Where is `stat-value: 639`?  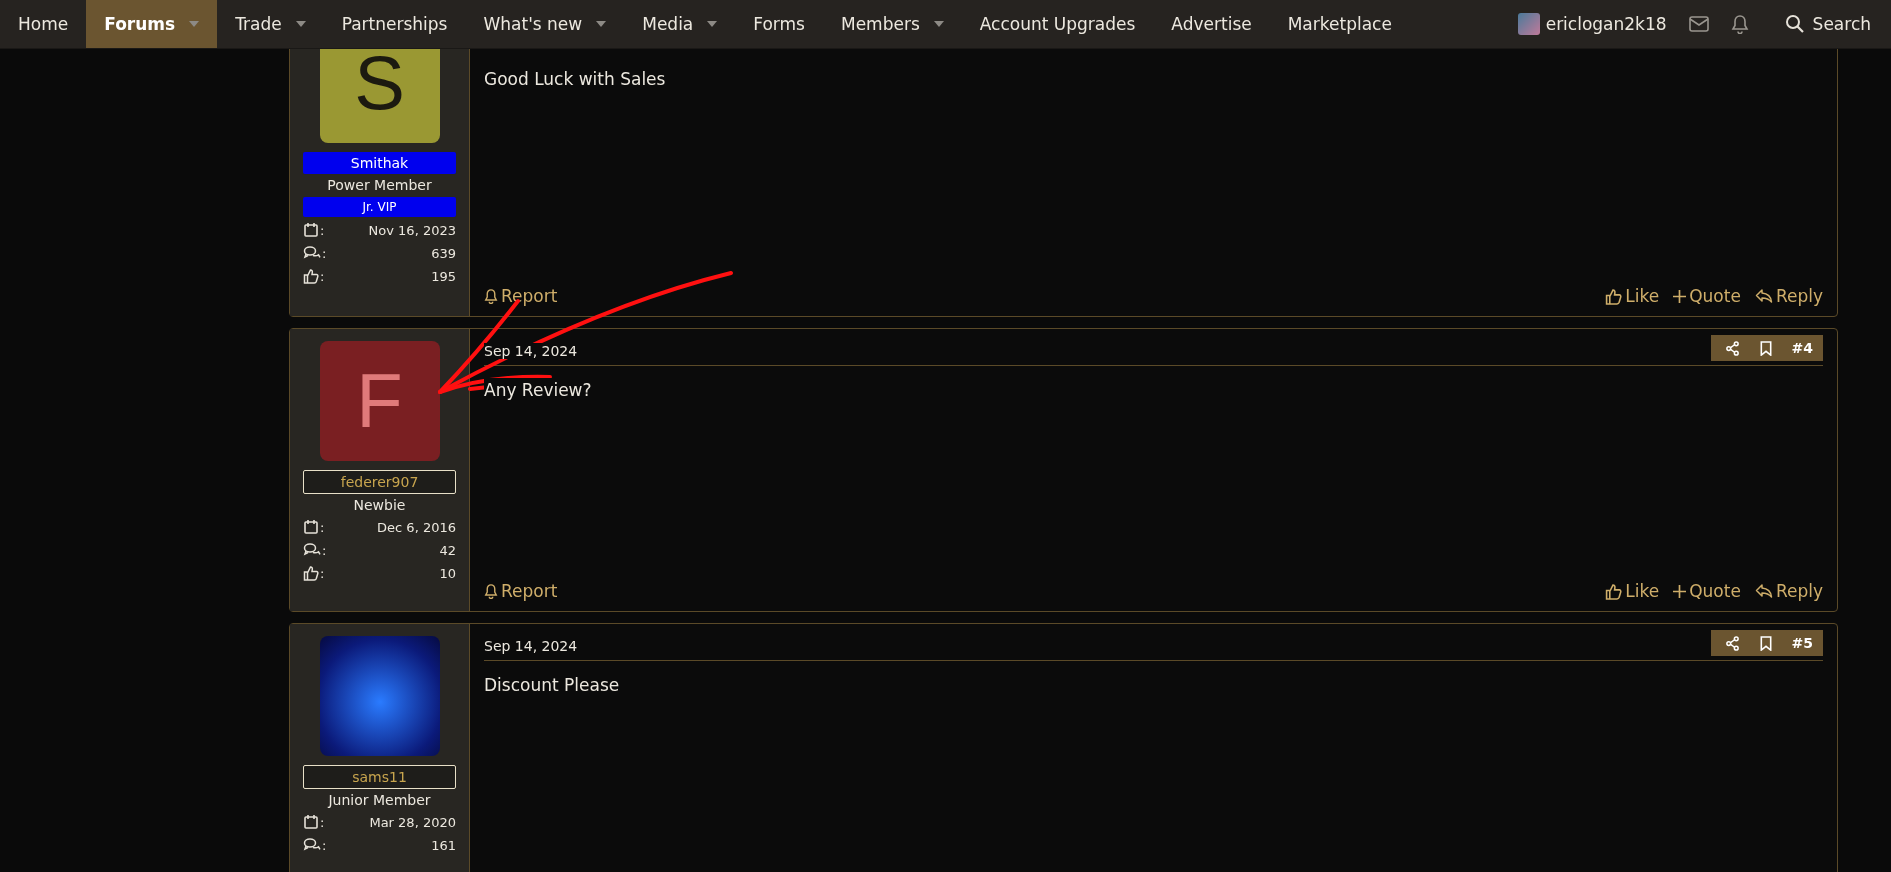 stat-value: 639 is located at coordinates (443, 253).